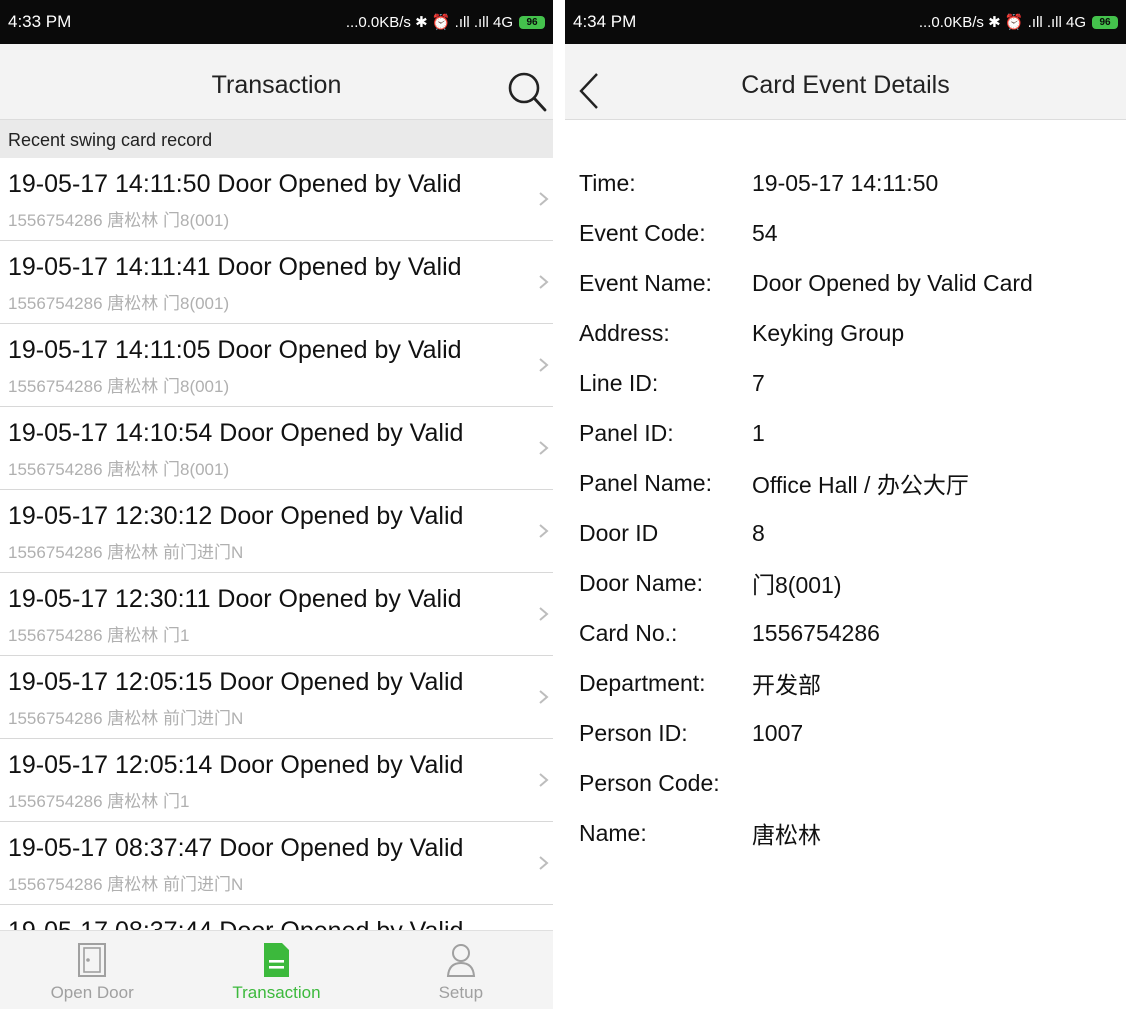  I want to click on detail-value: 7, so click(758, 382).